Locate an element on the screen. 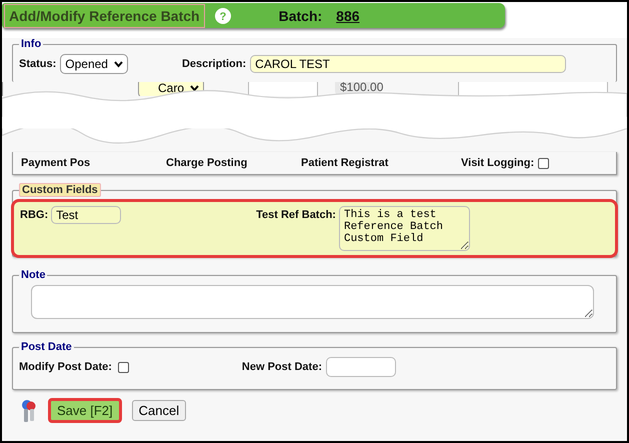 This screenshot has height=443, width=629. note-legend: Note is located at coordinates (33, 275).